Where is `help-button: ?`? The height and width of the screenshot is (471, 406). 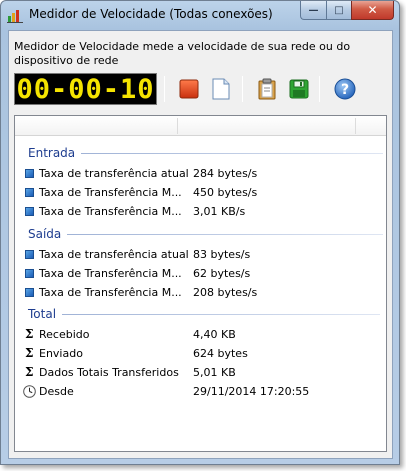
help-button: ? is located at coordinates (345, 89).